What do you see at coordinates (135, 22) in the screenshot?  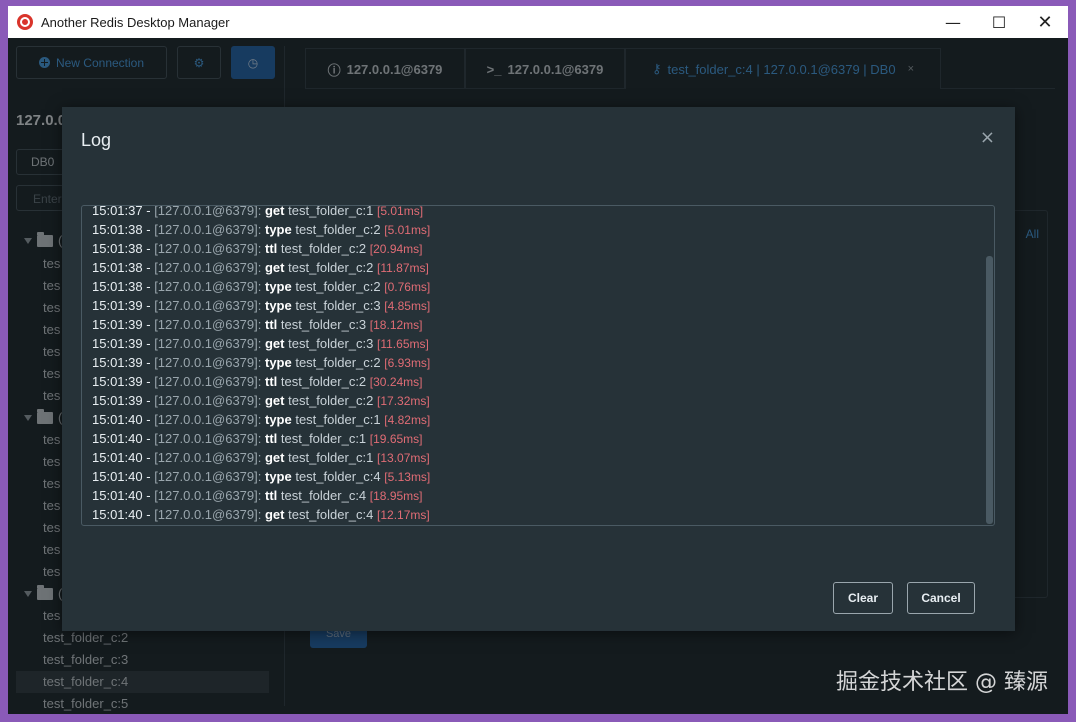 I see `window-title: Another Redis Desktop Manager` at bounding box center [135, 22].